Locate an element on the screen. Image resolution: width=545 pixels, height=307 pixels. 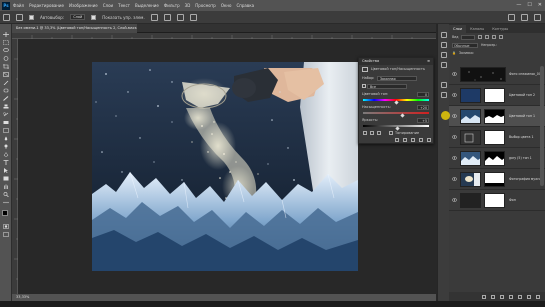
filter-adjustment-icon is located at coordinates (487, 37).